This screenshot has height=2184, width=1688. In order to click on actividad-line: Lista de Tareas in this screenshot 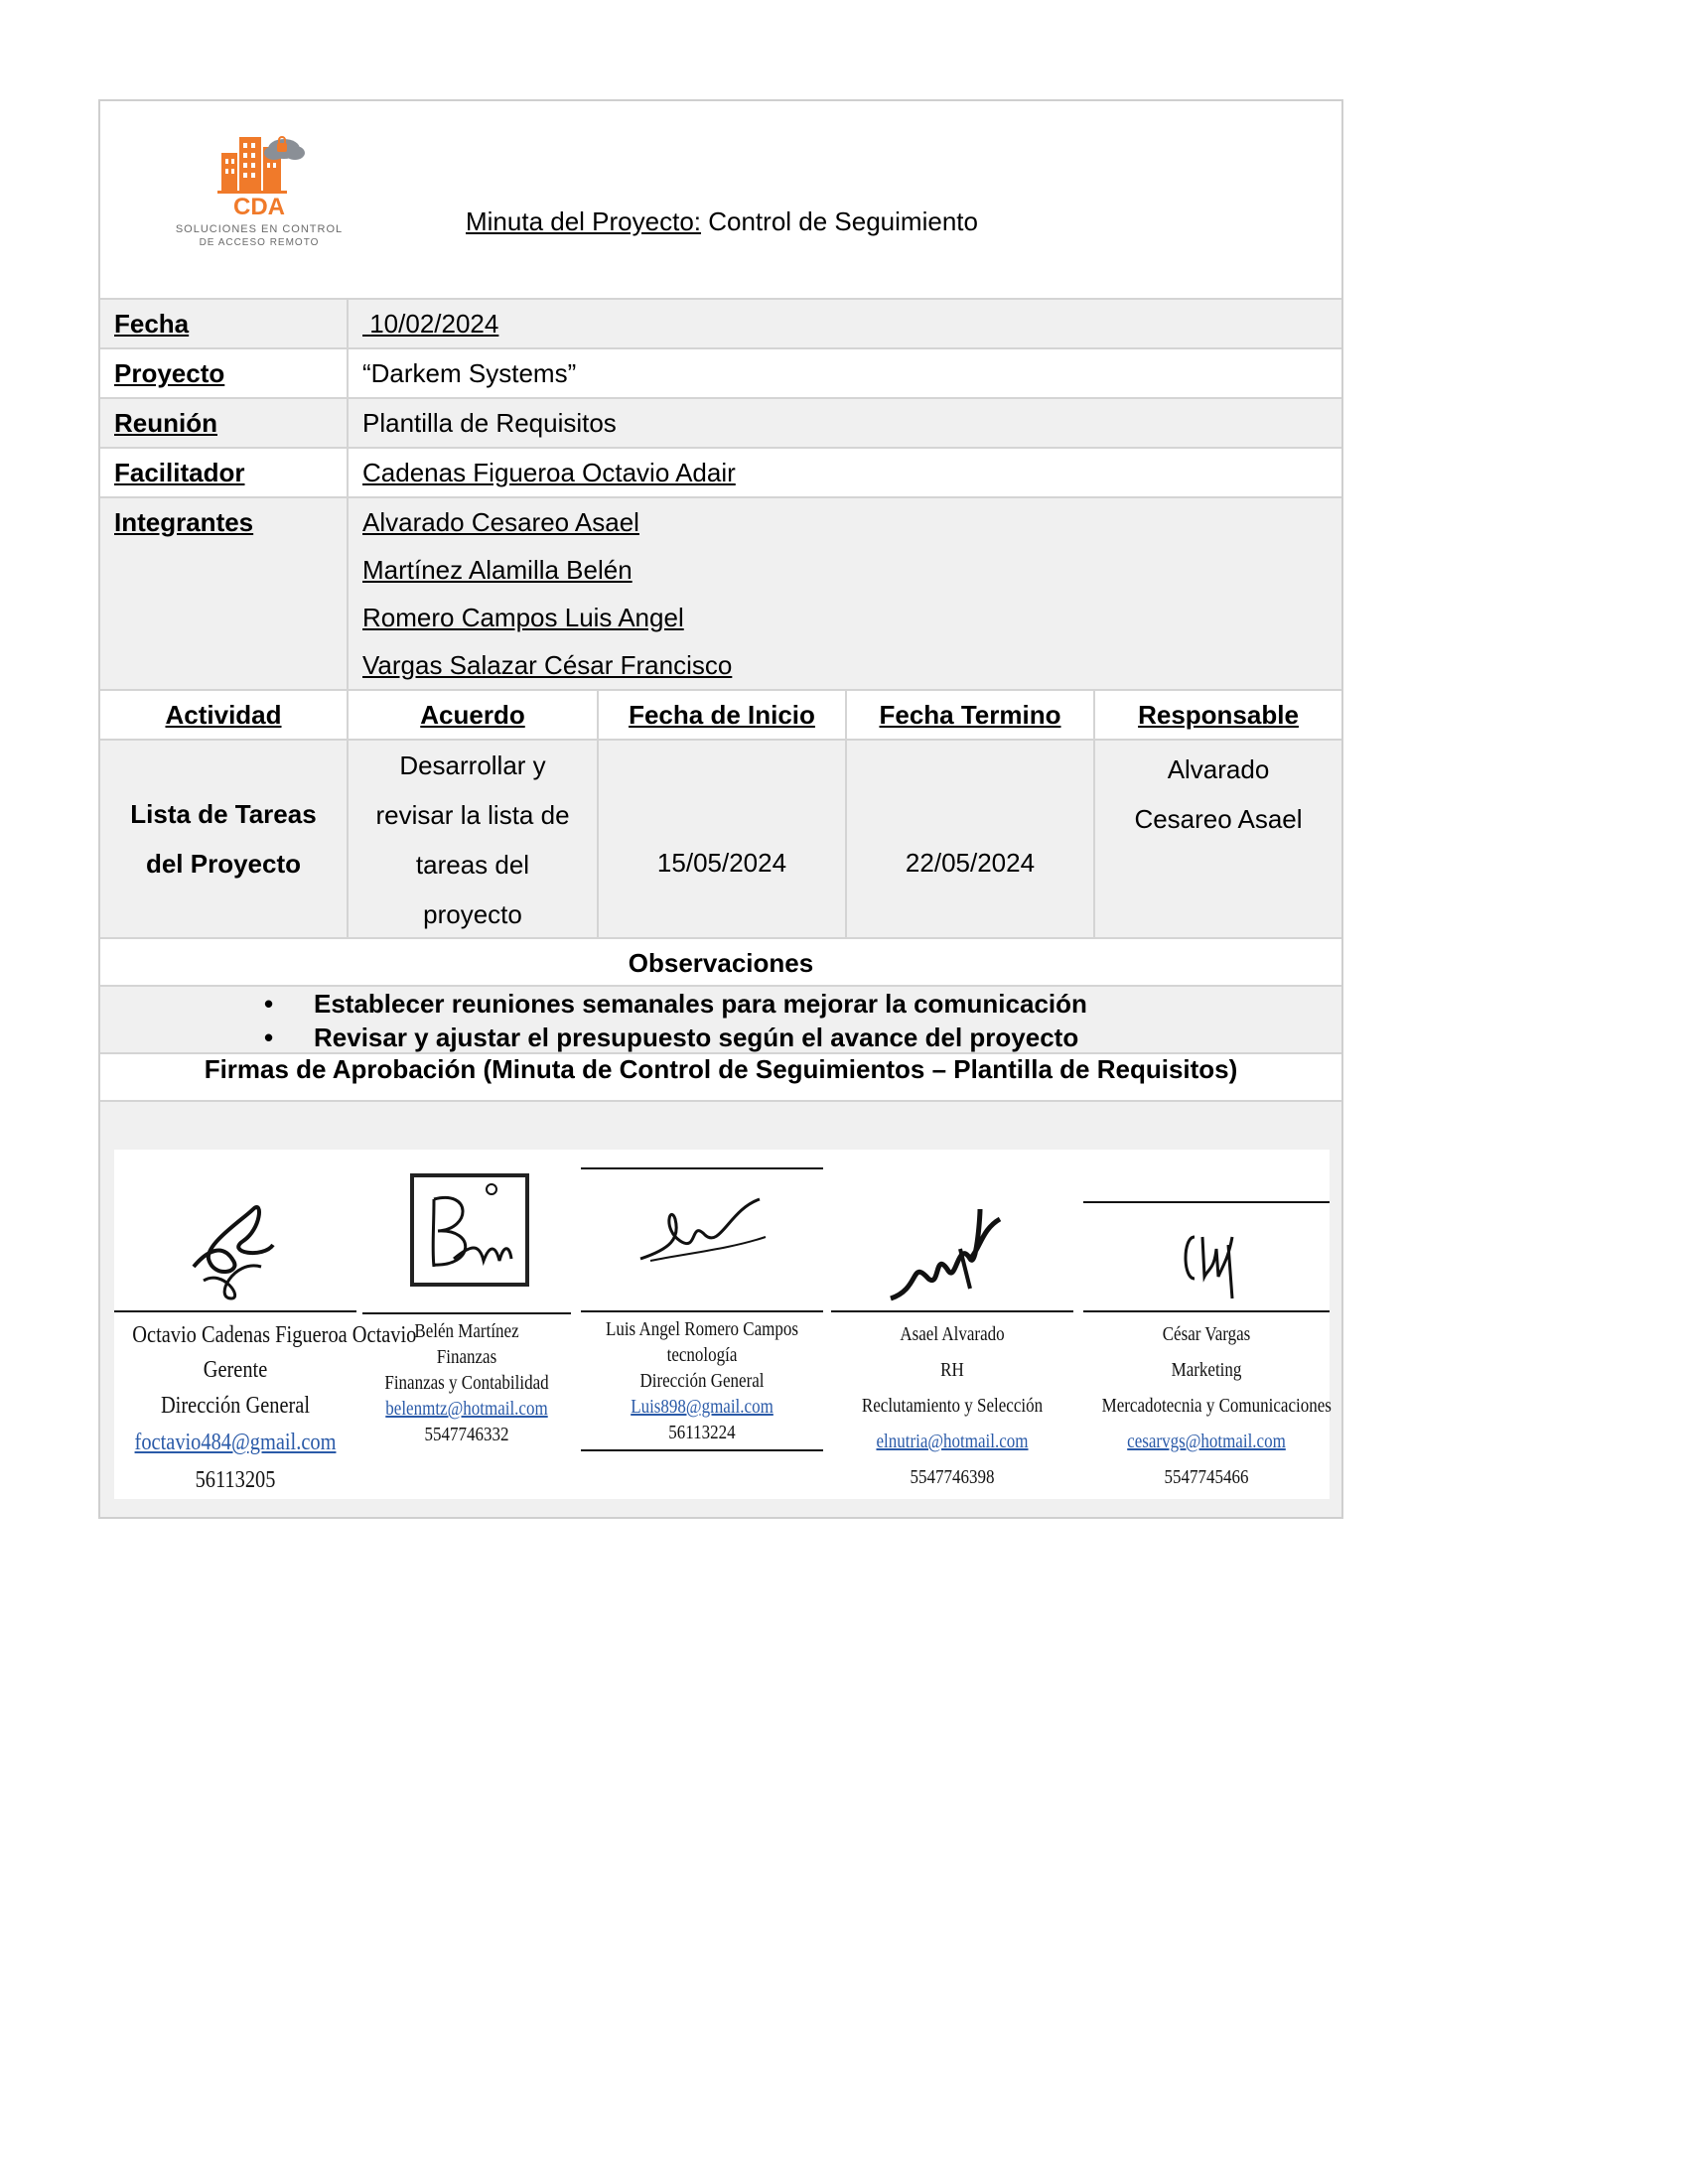, I will do `click(223, 814)`.